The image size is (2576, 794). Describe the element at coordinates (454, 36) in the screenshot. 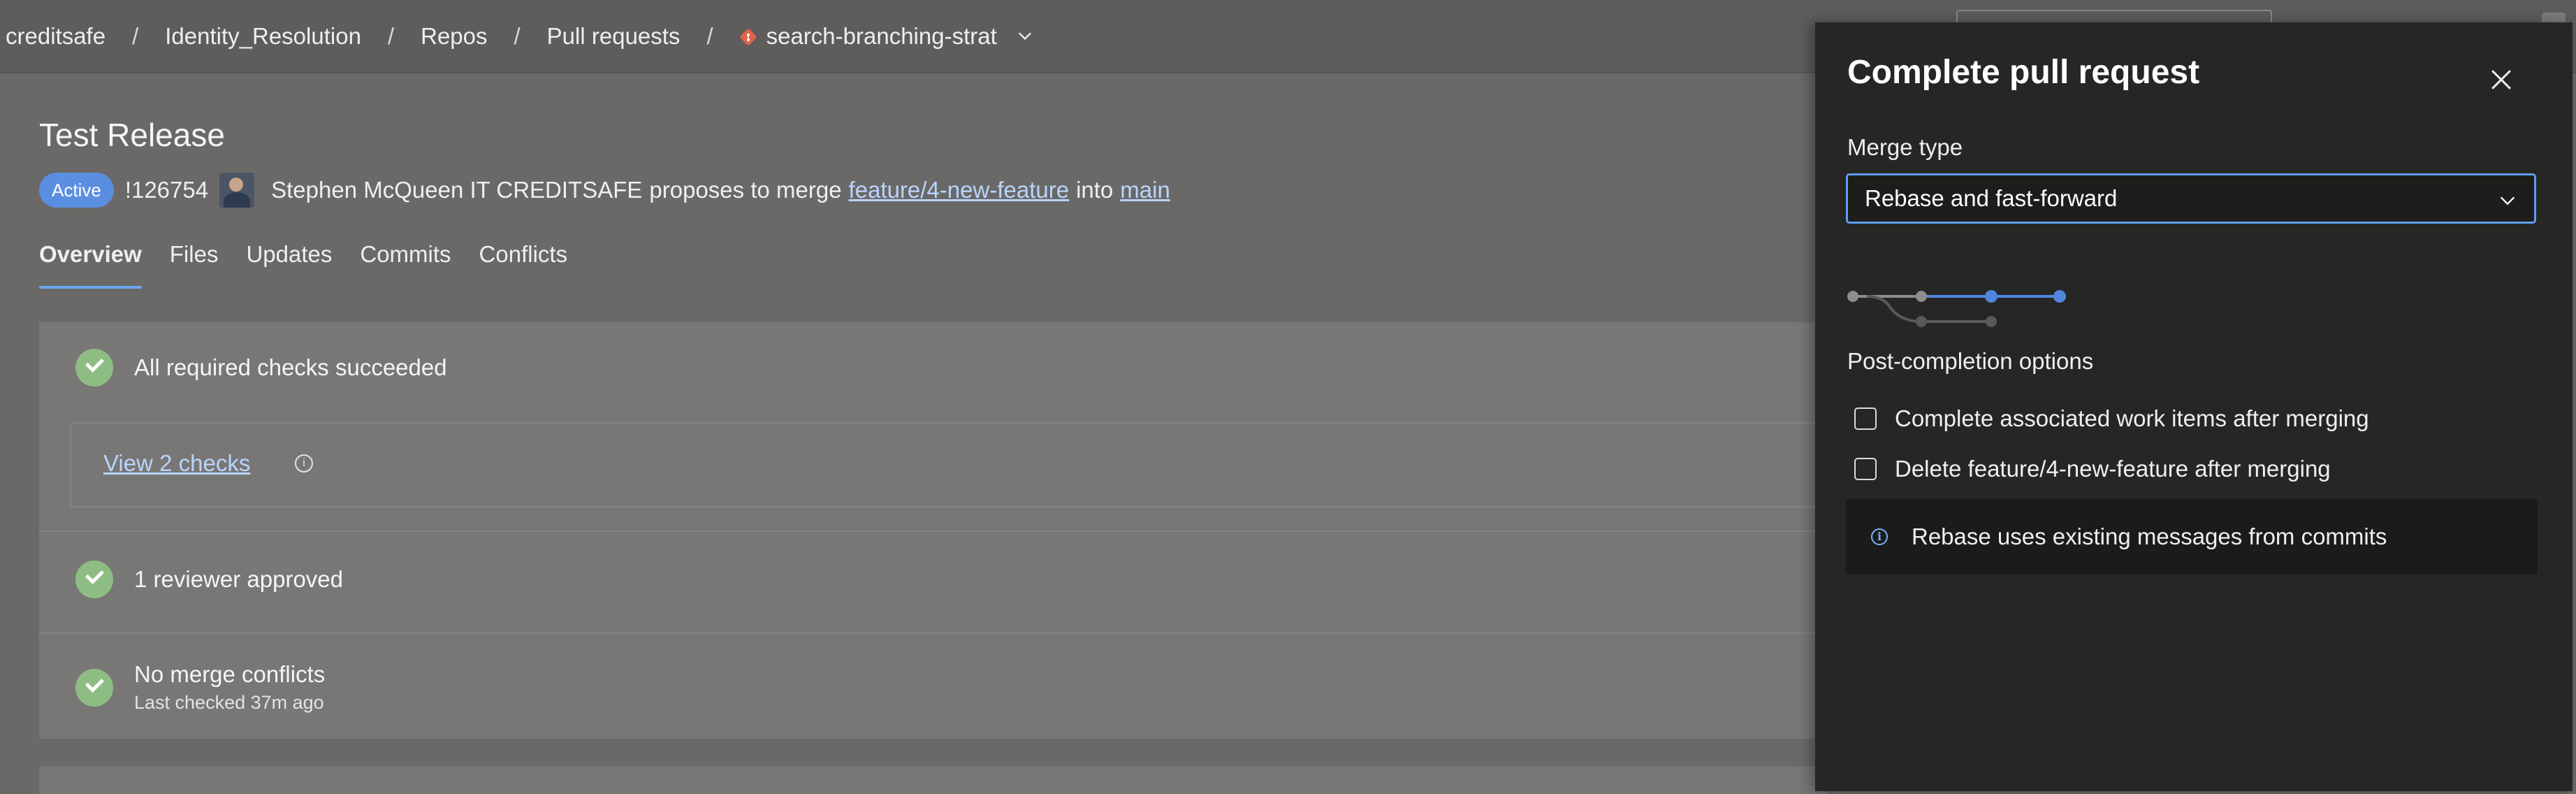

I see `breadcrumb-repos: Repos` at that location.